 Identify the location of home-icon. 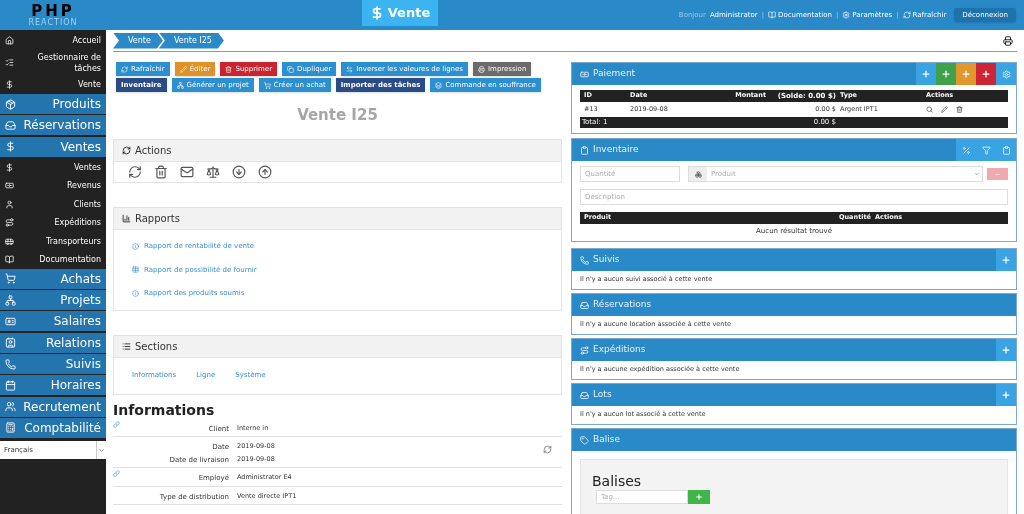
(9, 40).